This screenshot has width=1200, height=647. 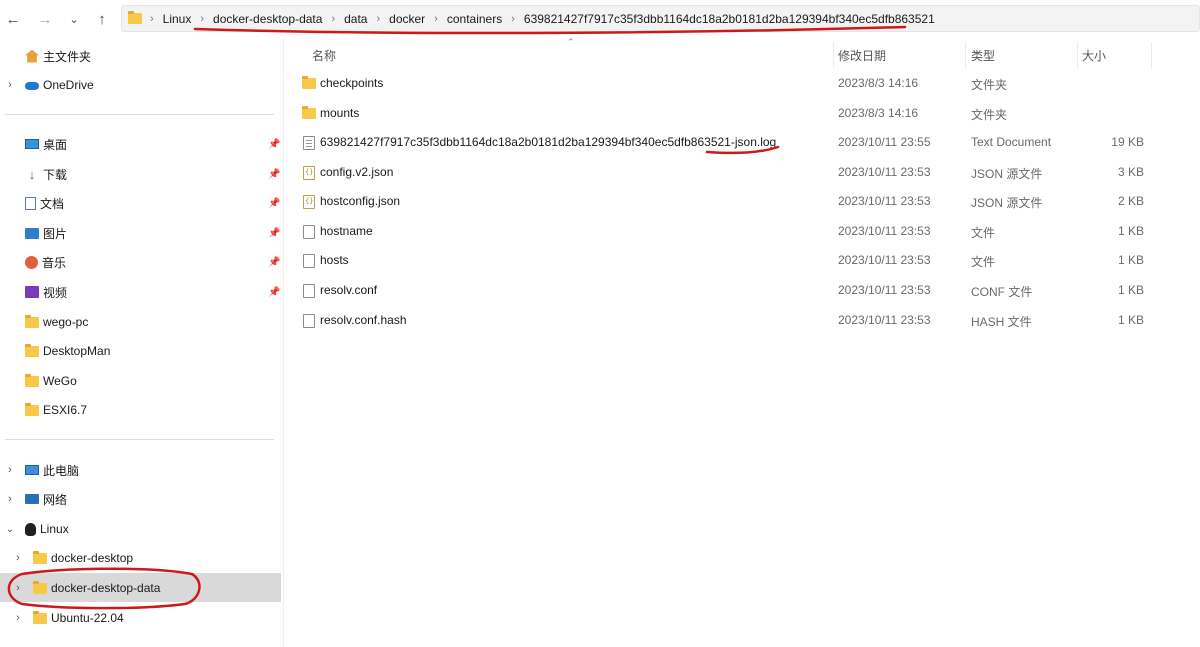 What do you see at coordinates (10, 529) in the screenshot?
I see `chevron-down-icon: ⌄` at bounding box center [10, 529].